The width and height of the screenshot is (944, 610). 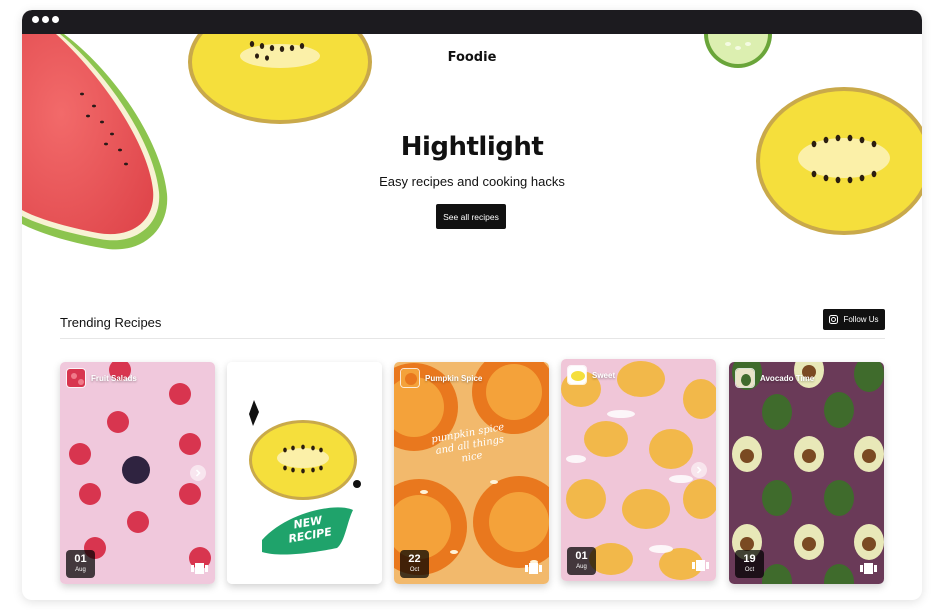 I want to click on date-badge: 22 Oct, so click(x=414, y=564).